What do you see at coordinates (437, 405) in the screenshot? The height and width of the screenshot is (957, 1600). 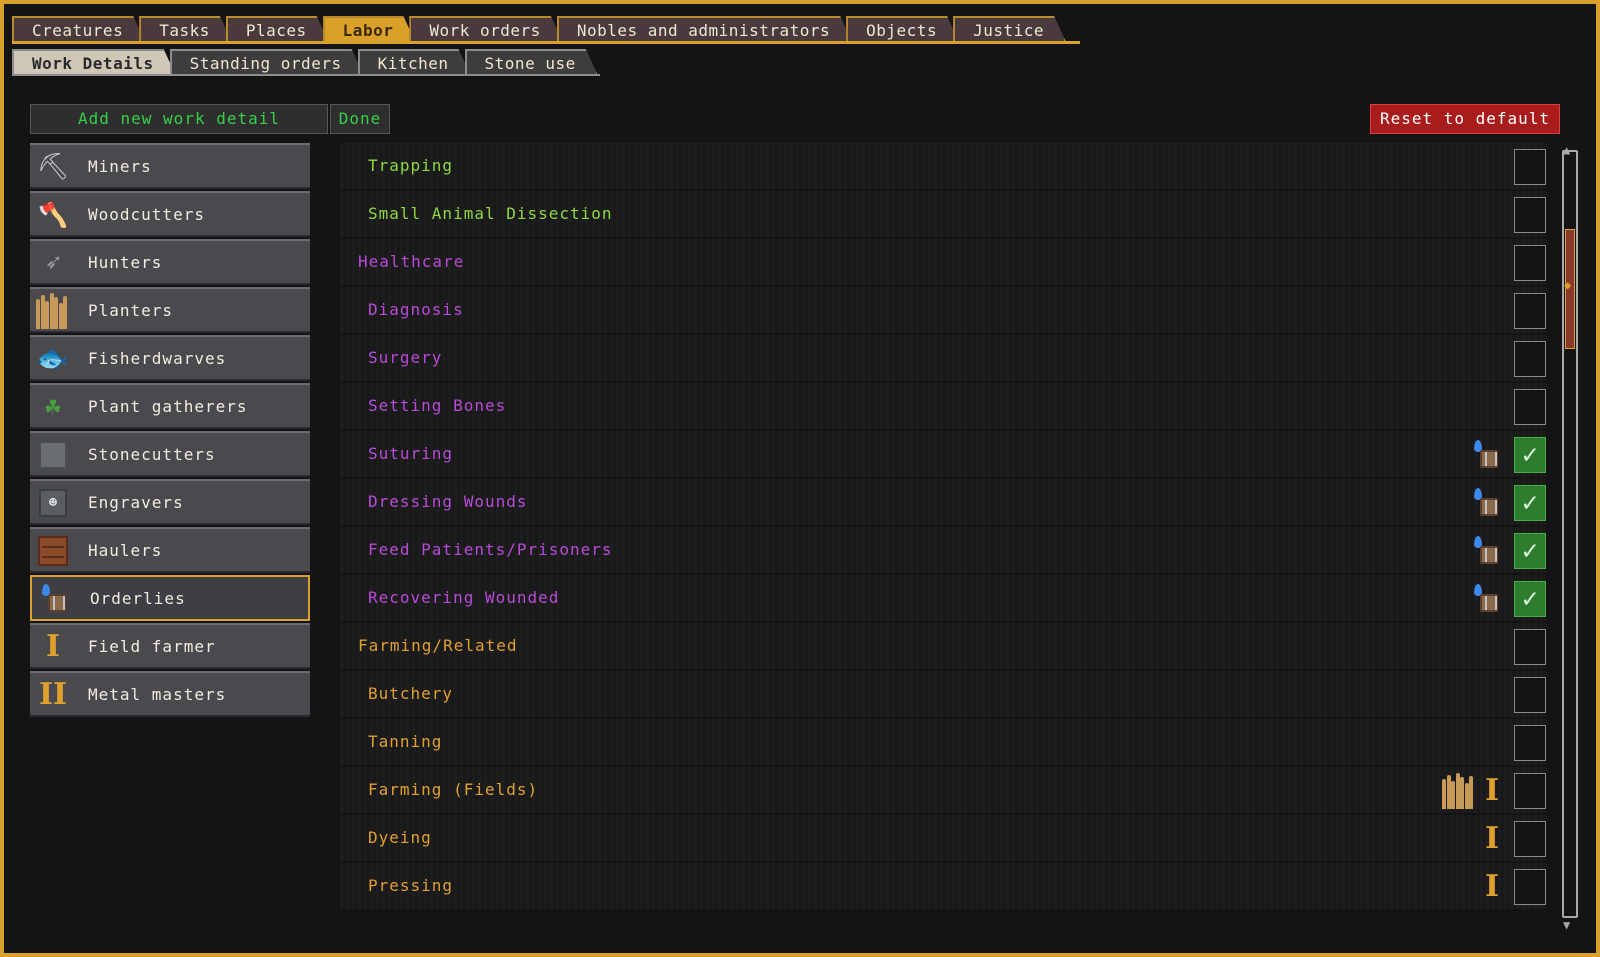 I see `labor-label: Setting Bones` at bounding box center [437, 405].